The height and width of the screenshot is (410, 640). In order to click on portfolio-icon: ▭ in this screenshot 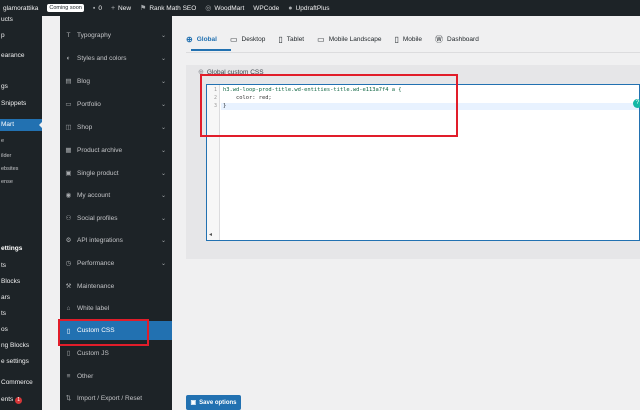, I will do `click(68, 104)`.